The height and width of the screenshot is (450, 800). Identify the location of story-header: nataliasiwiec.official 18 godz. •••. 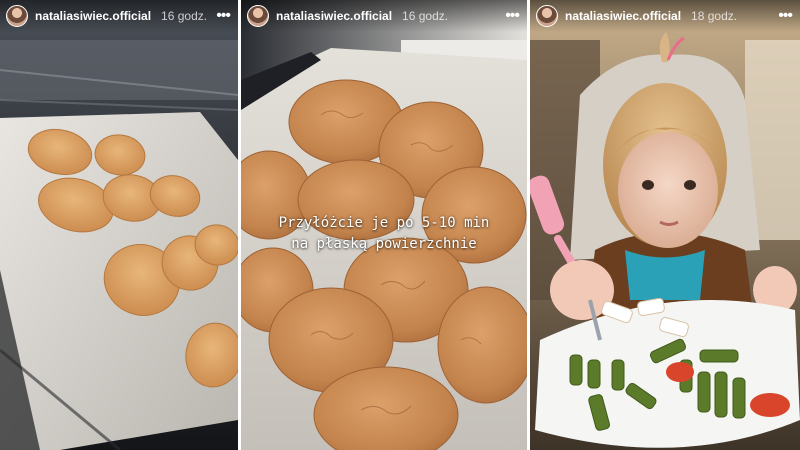
(665, 16).